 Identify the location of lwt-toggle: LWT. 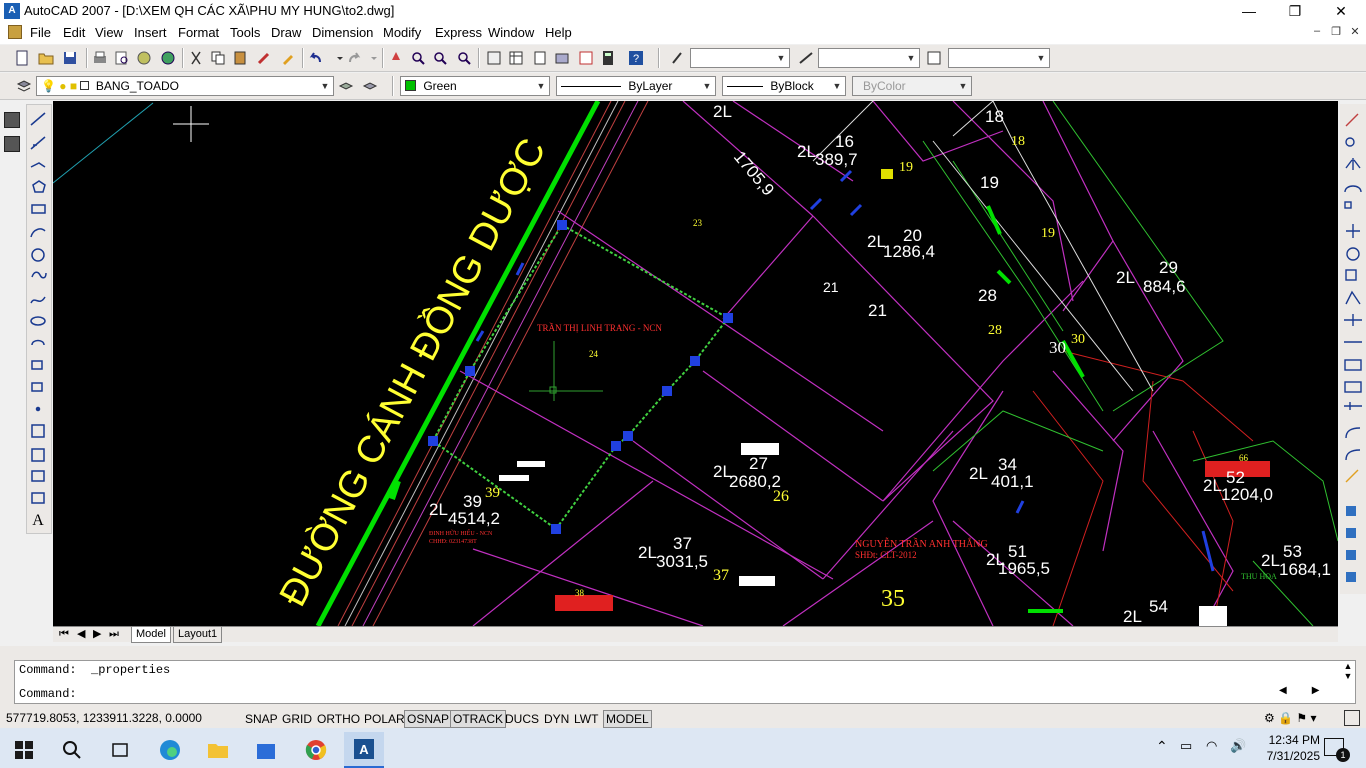
(586, 719).